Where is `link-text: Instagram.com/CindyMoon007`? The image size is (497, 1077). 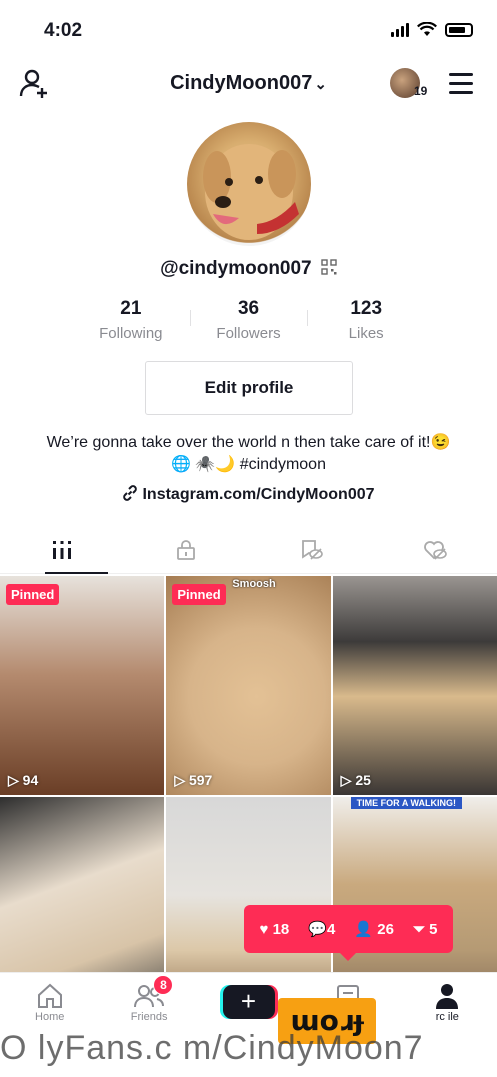
link-text: Instagram.com/CindyMoon007 is located at coordinates (258, 494).